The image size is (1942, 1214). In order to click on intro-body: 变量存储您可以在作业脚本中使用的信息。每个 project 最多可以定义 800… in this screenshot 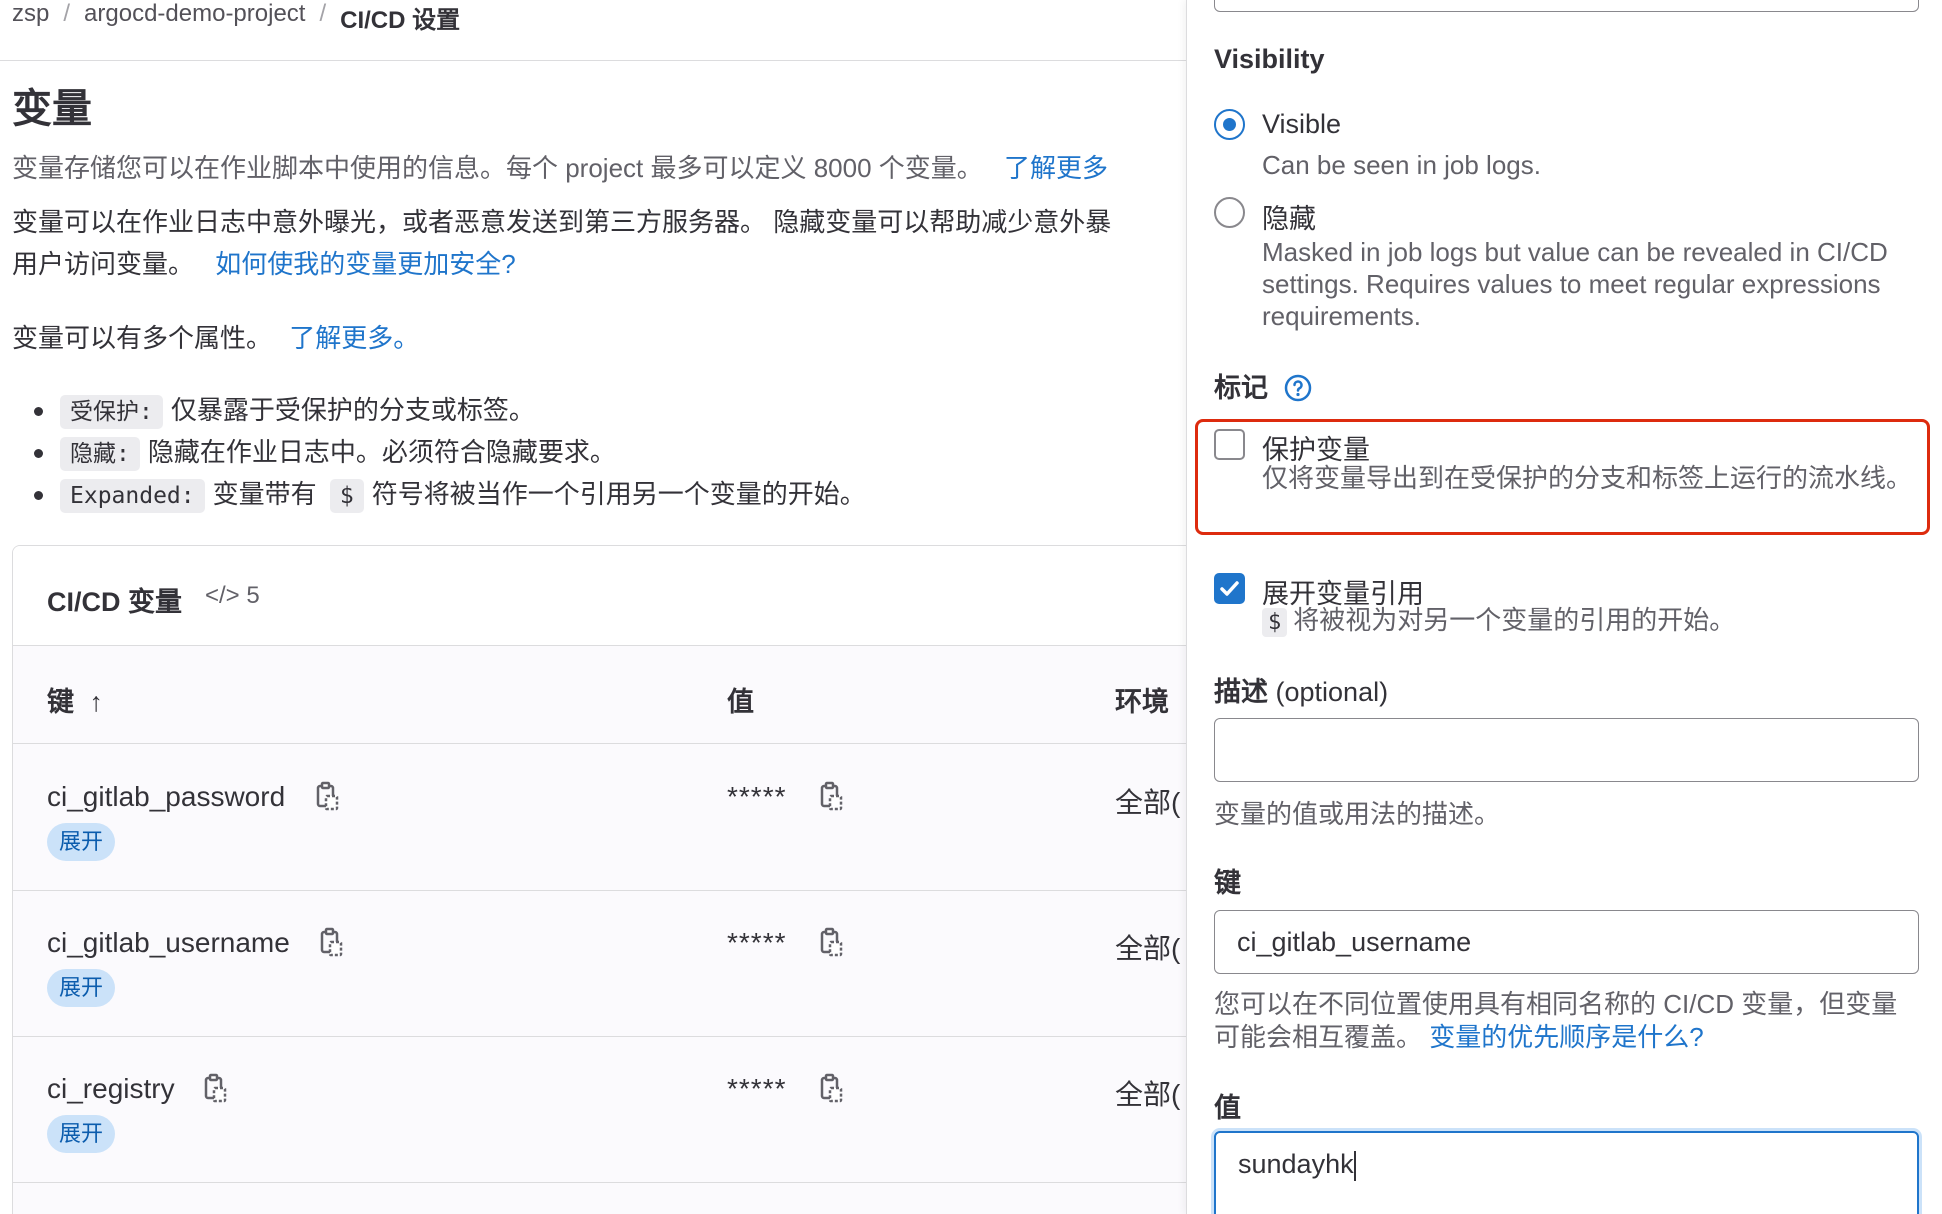, I will do `click(497, 168)`.